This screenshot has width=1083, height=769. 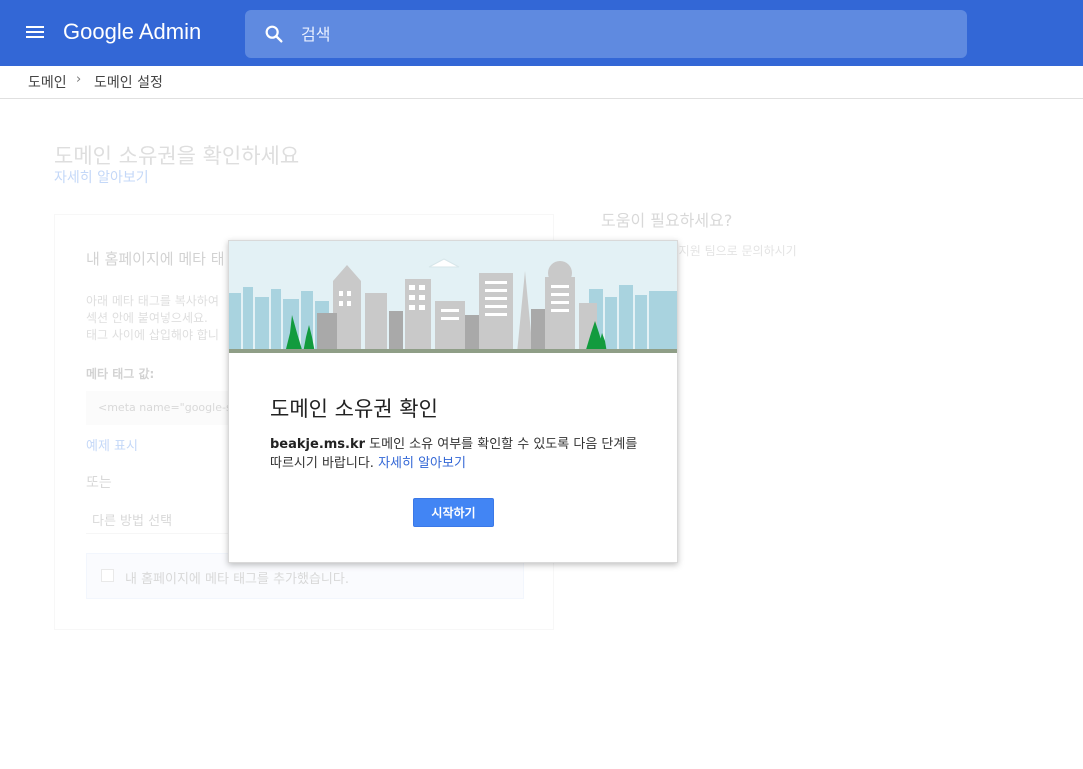 I want to click on domain-name: beakje.ms.kr, so click(x=318, y=444).